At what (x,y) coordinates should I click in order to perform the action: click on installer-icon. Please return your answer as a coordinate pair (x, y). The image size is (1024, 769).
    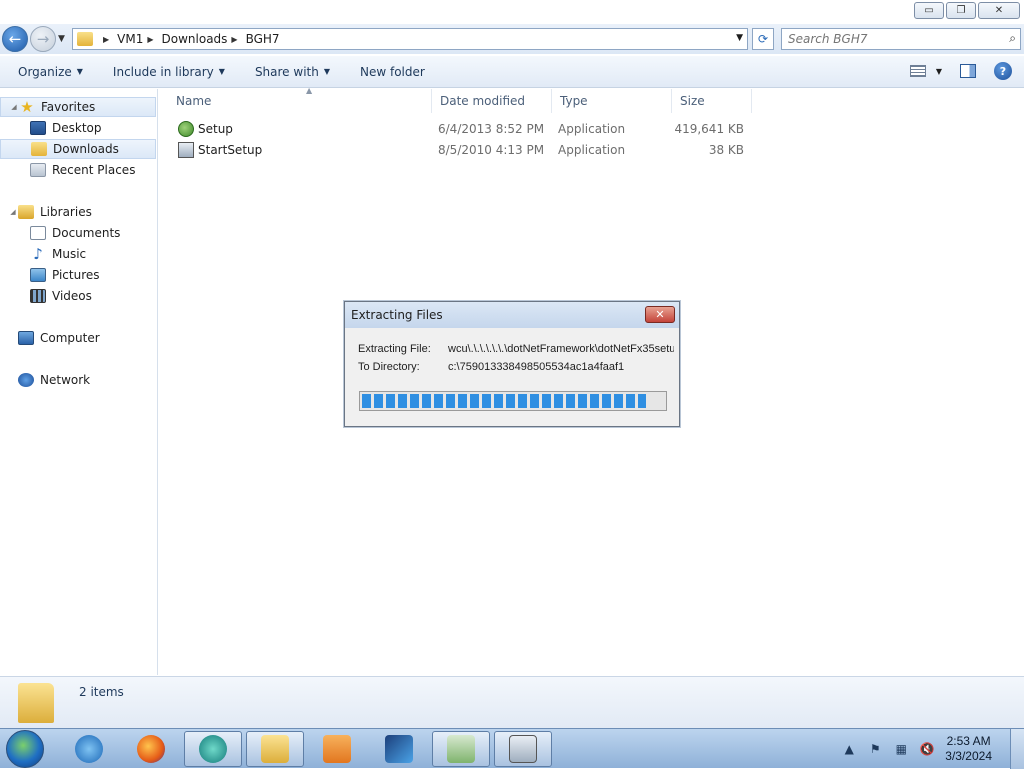
    Looking at the image, I should click on (523, 749).